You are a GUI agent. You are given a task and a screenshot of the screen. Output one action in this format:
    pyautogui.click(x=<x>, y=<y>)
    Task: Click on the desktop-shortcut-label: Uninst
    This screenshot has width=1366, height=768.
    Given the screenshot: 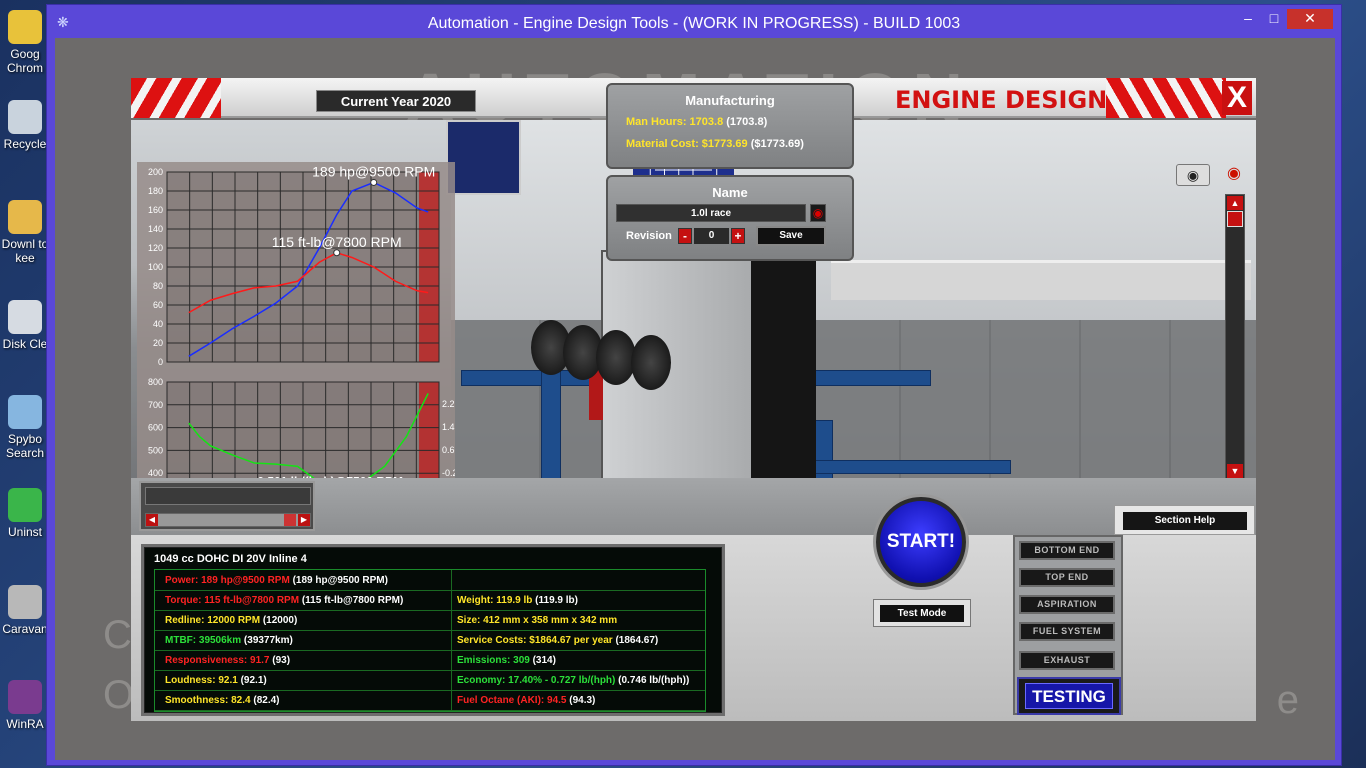 What is the action you would take?
    pyautogui.click(x=24, y=532)
    